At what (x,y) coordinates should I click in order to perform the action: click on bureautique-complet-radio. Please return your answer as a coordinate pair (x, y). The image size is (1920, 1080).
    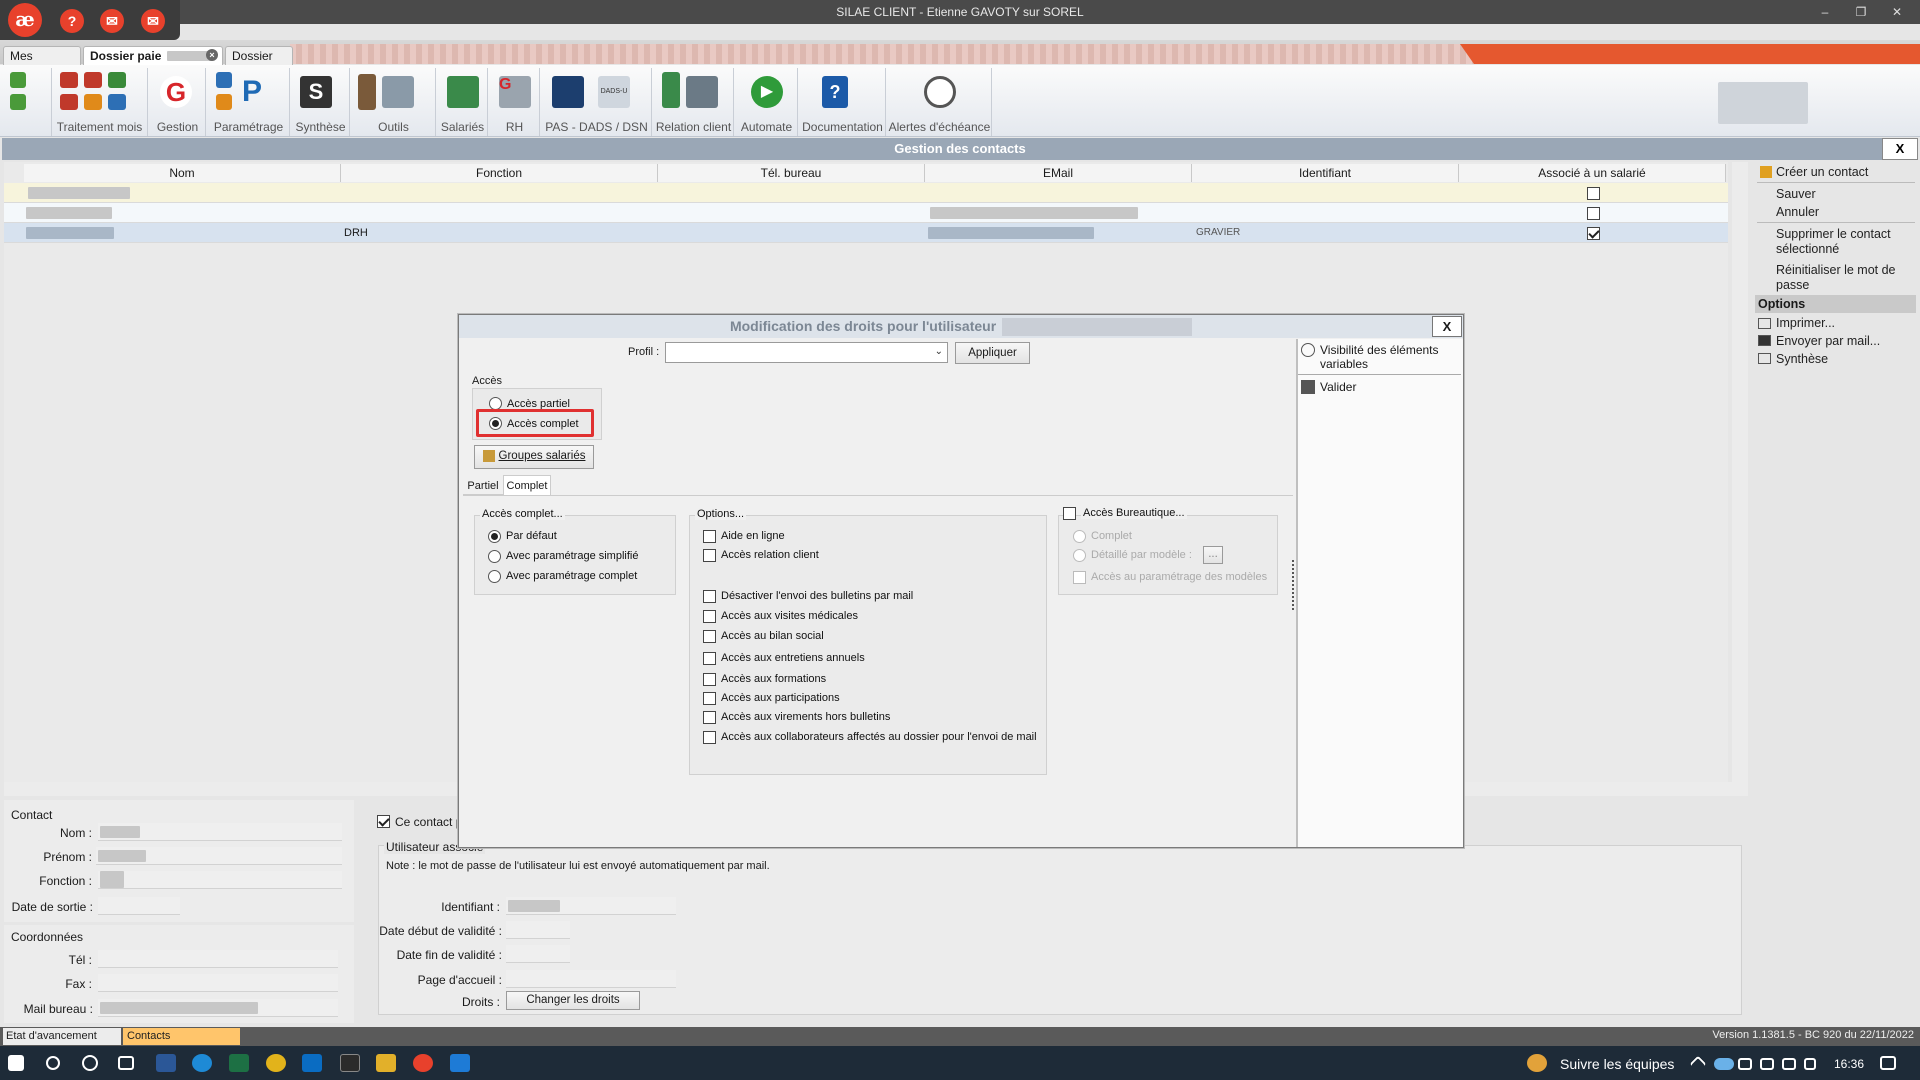
    Looking at the image, I should click on (1079, 536).